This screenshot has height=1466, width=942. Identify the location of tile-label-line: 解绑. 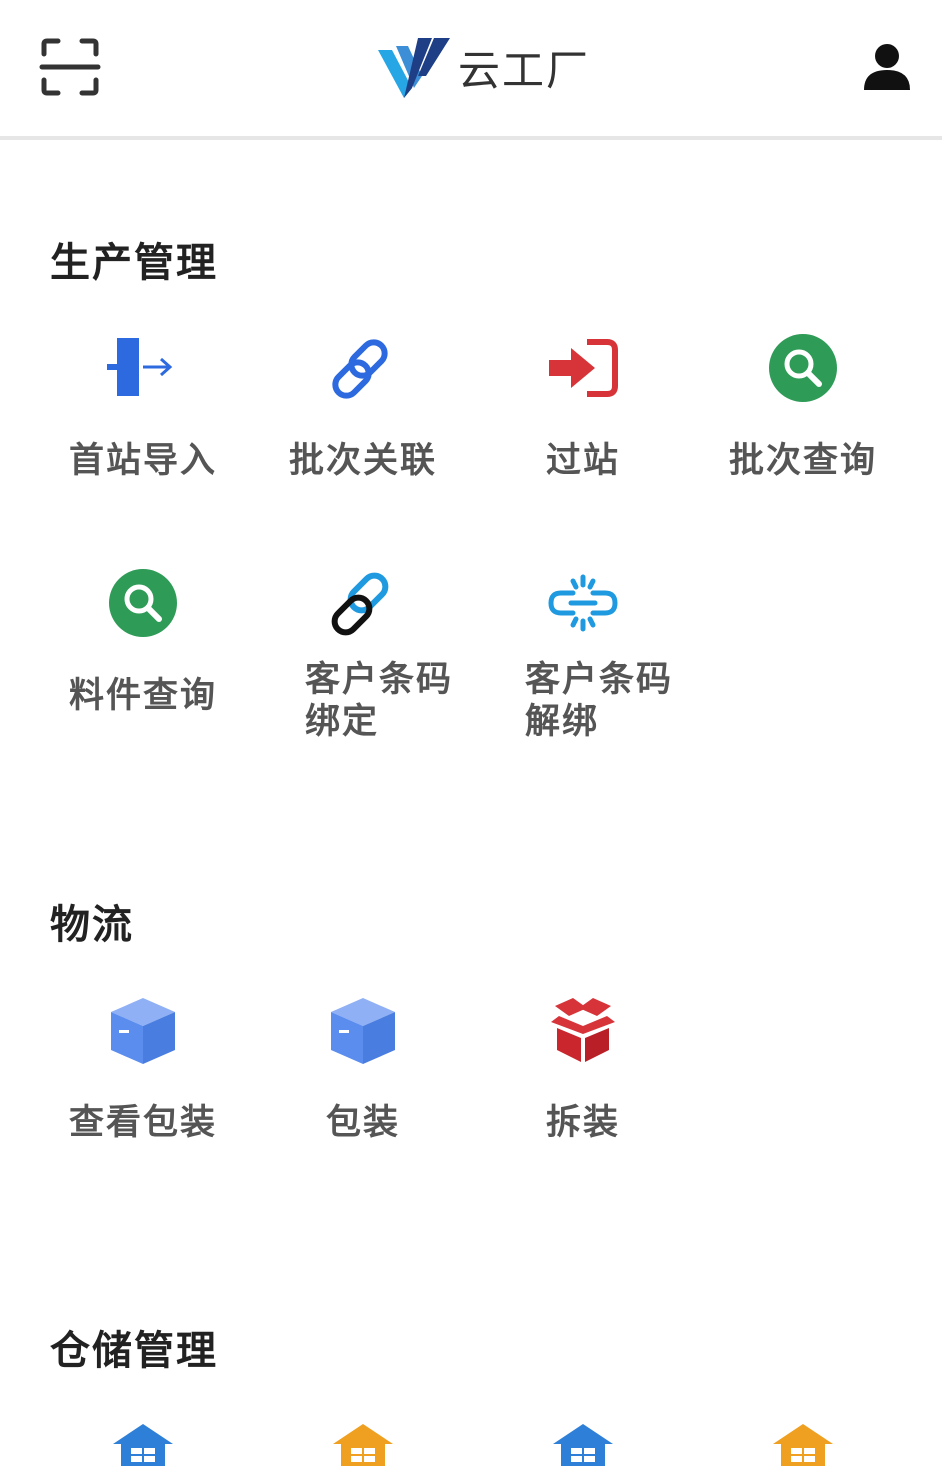
(562, 722).